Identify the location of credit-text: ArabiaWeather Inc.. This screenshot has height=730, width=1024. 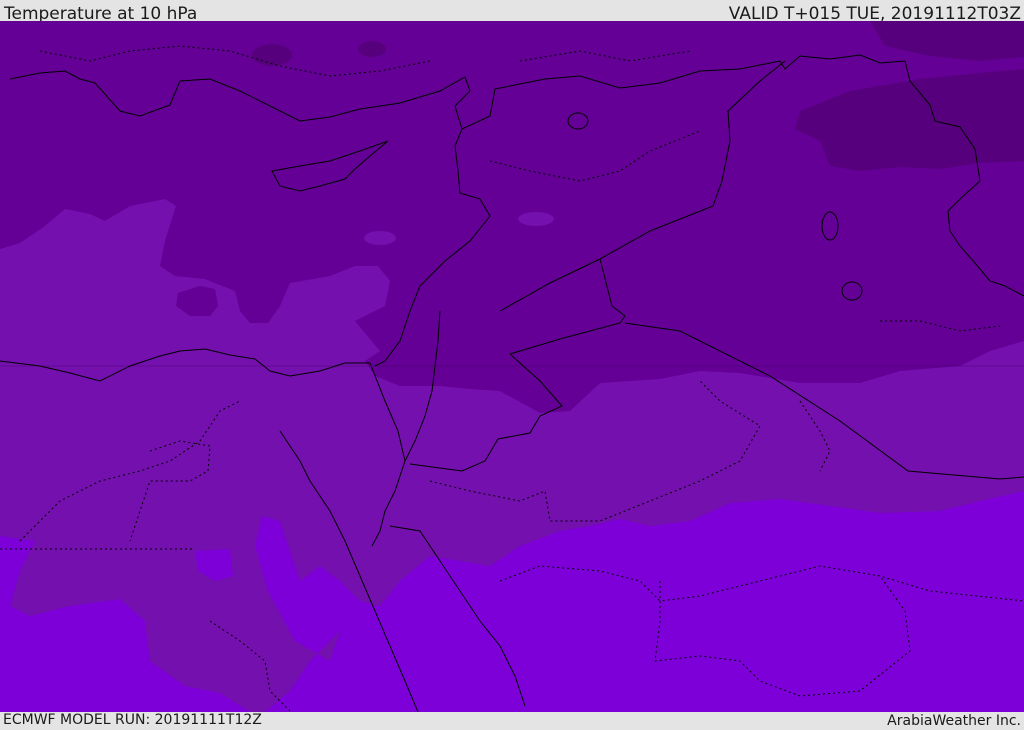
(954, 721).